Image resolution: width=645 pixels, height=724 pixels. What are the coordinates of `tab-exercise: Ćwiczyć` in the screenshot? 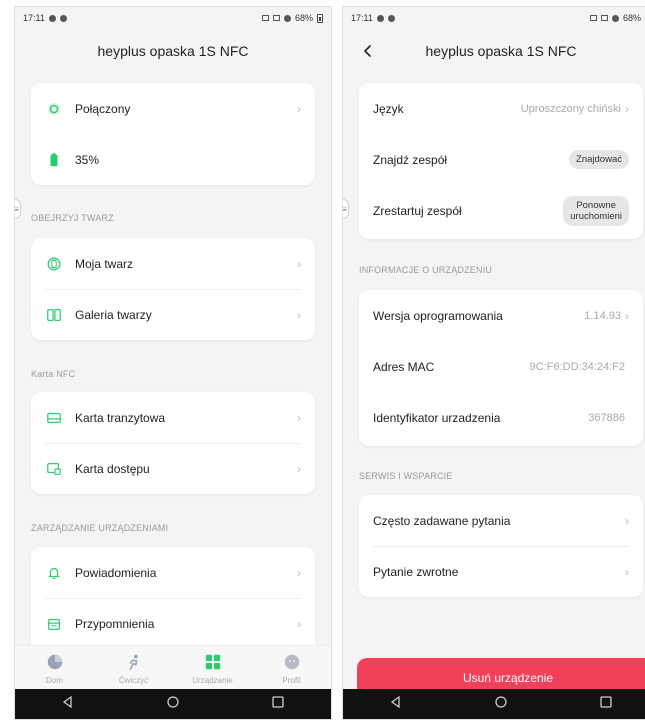 It's located at (134, 668).